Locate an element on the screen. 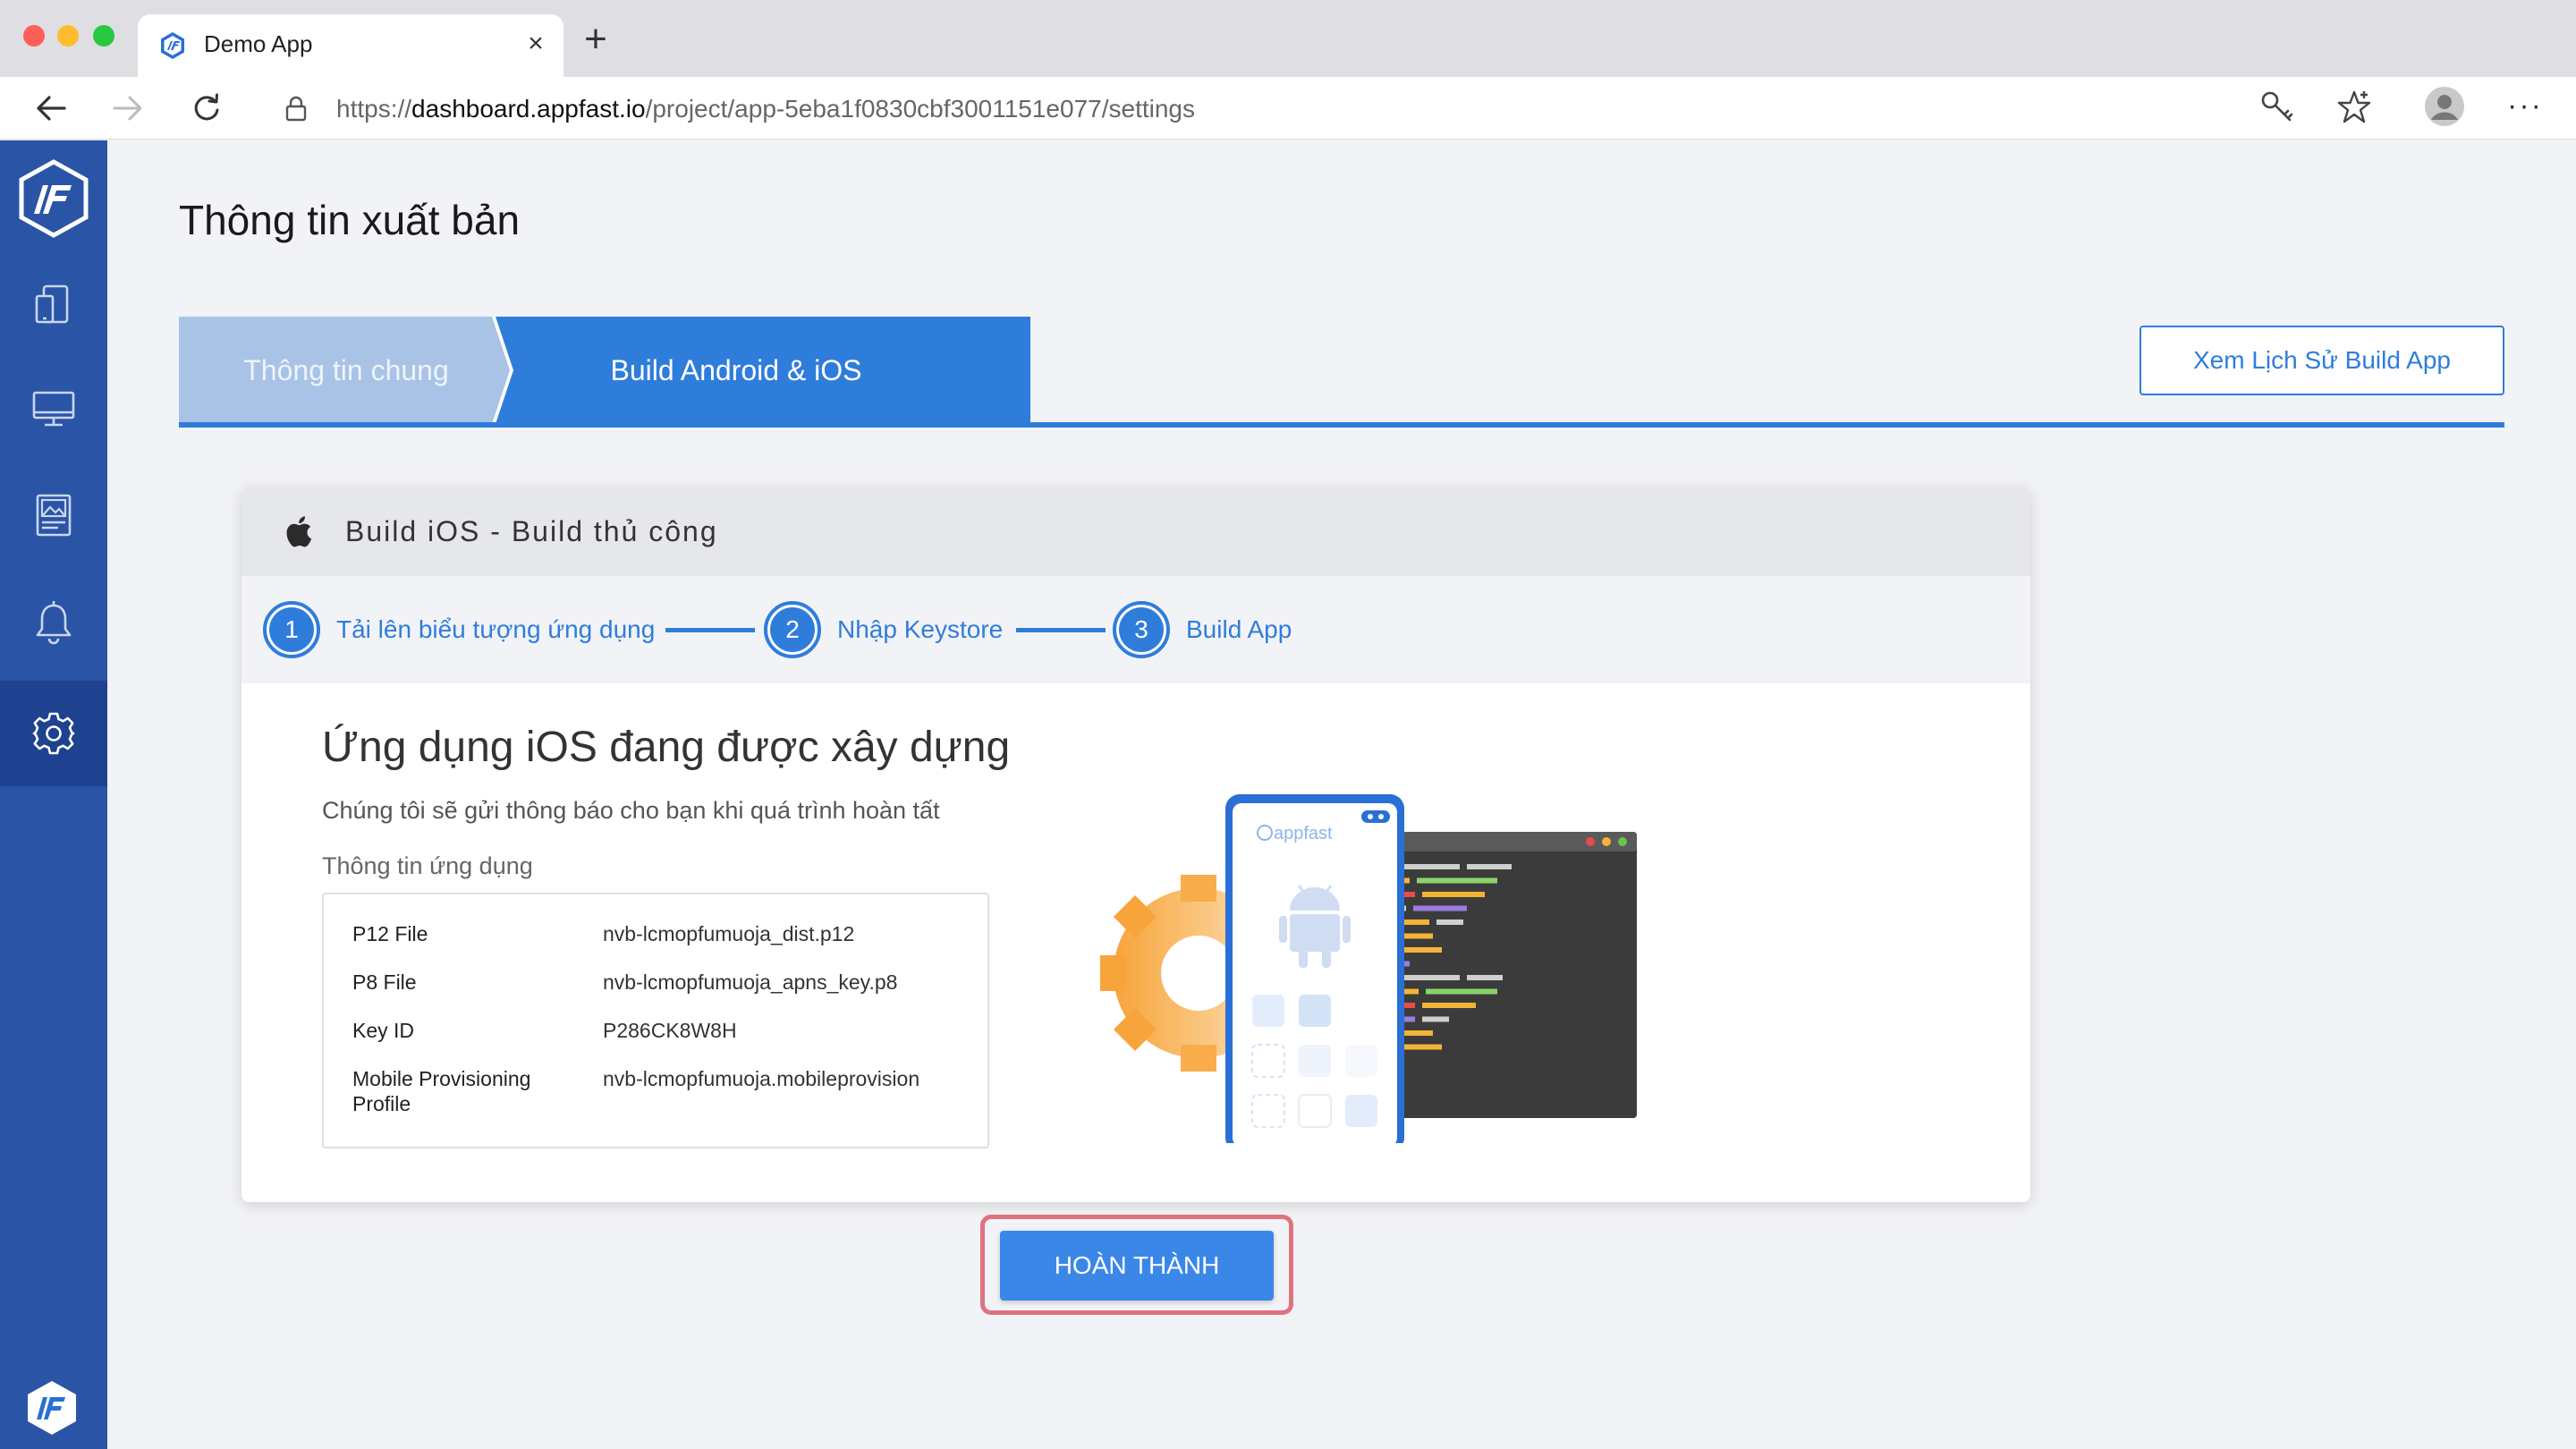 This screenshot has width=2576, height=1449. url-scheme: https:// is located at coordinates (374, 109).